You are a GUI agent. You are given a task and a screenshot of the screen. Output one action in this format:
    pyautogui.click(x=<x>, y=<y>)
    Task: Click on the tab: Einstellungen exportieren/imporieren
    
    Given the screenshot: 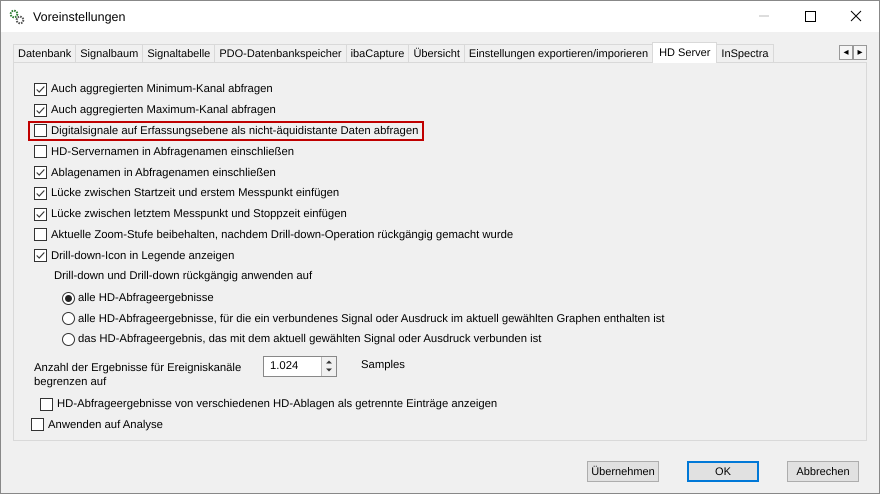 What is the action you would take?
    pyautogui.click(x=559, y=53)
    